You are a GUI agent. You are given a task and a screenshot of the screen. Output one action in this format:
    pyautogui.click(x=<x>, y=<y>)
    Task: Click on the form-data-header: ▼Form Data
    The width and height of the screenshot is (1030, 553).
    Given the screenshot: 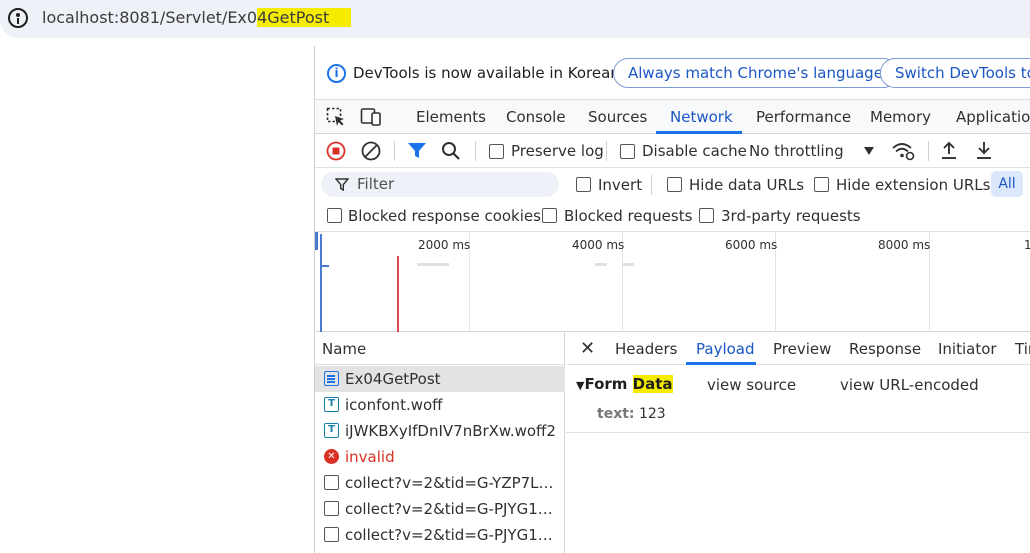 What is the action you would take?
    pyautogui.click(x=624, y=384)
    